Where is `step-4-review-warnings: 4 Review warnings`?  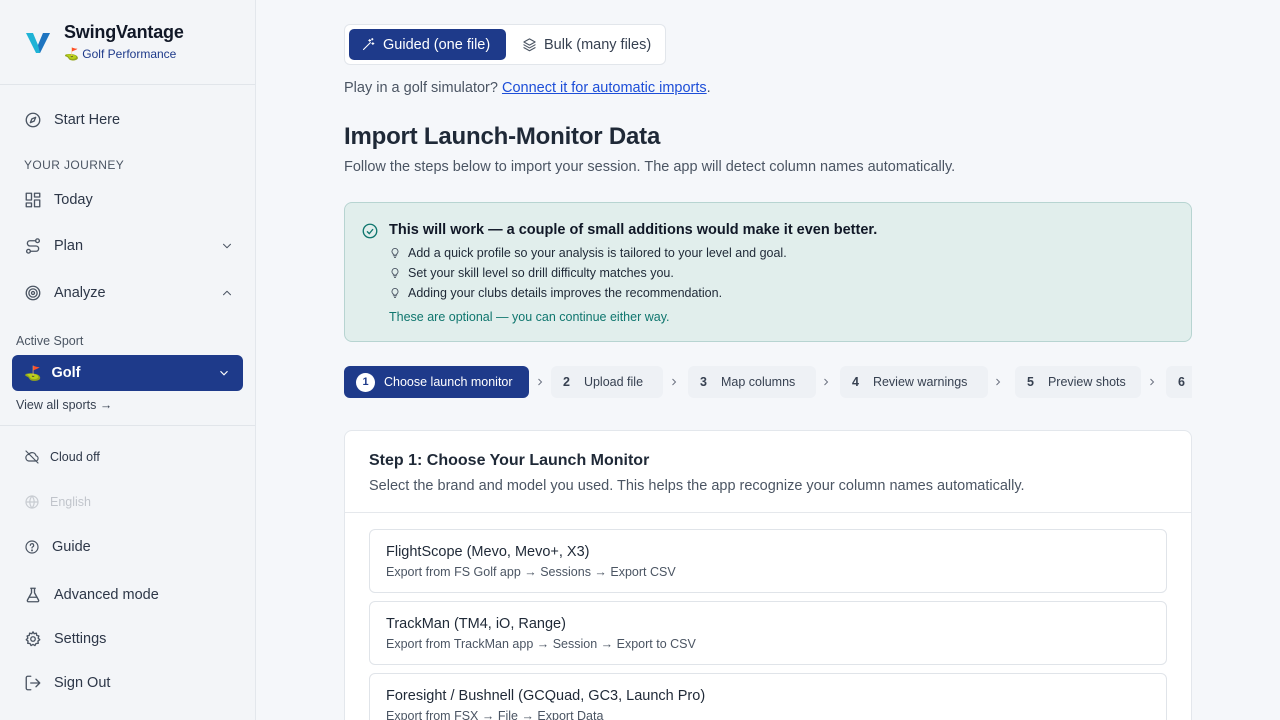 step-4-review-warnings: 4 Review warnings is located at coordinates (914, 382).